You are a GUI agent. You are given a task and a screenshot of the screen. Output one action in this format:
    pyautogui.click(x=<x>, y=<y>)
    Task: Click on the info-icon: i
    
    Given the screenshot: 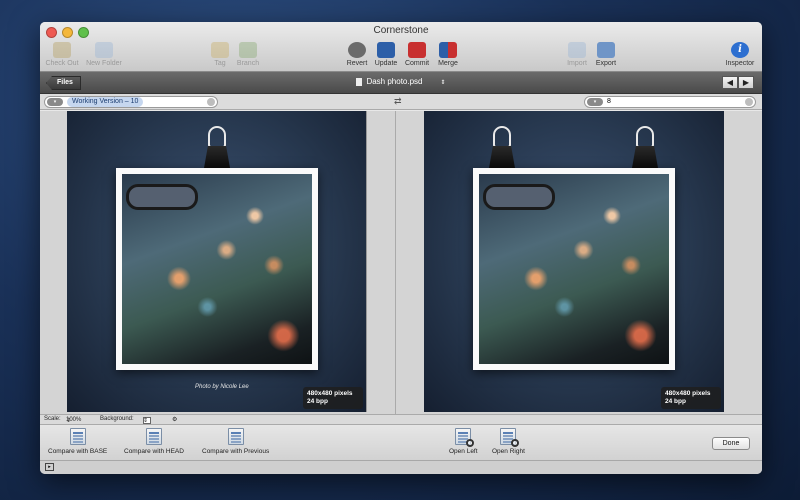 What is the action you would take?
    pyautogui.click(x=740, y=50)
    